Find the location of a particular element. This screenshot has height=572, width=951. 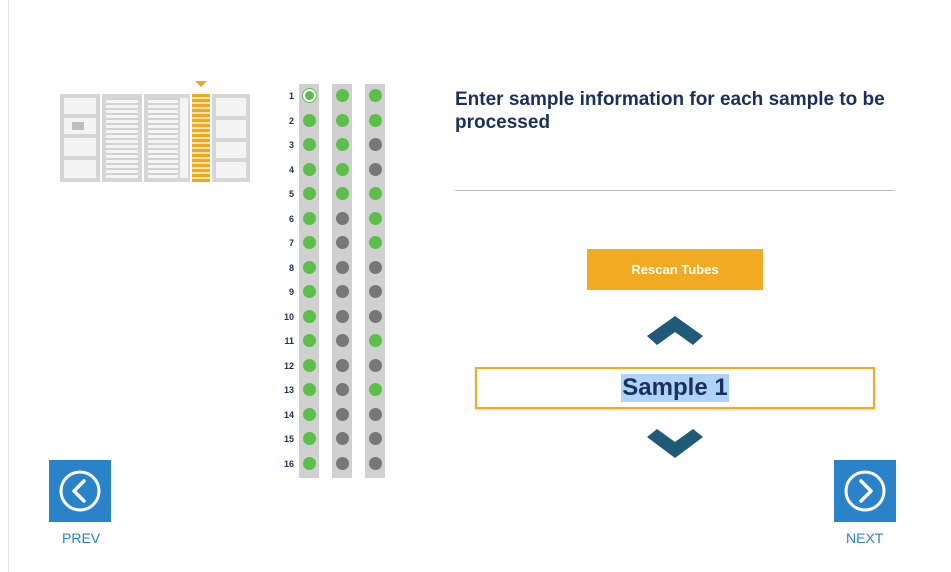

next-sample-button is located at coordinates (675, 444).